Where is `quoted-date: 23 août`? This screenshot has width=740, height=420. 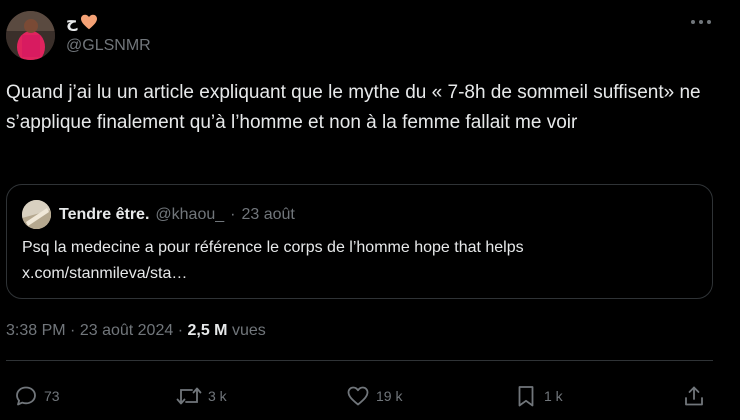 quoted-date: 23 août is located at coordinates (267, 215).